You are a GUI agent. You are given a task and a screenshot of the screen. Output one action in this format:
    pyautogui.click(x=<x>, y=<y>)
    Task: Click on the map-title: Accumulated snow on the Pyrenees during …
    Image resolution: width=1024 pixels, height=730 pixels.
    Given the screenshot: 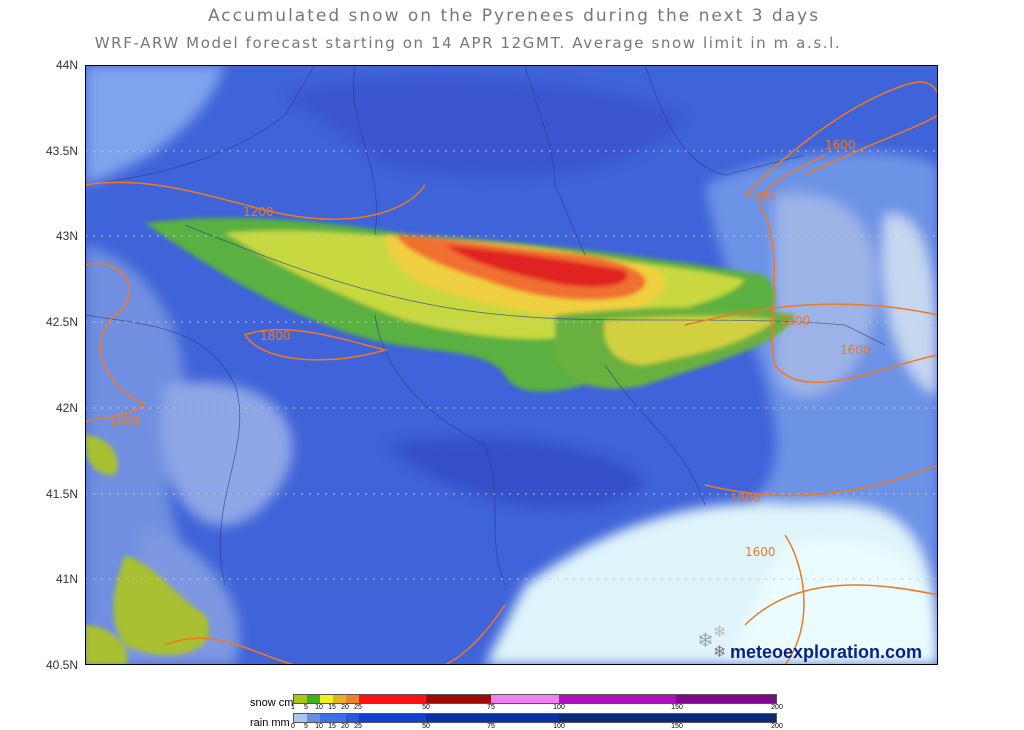 What is the action you would take?
    pyautogui.click(x=514, y=16)
    